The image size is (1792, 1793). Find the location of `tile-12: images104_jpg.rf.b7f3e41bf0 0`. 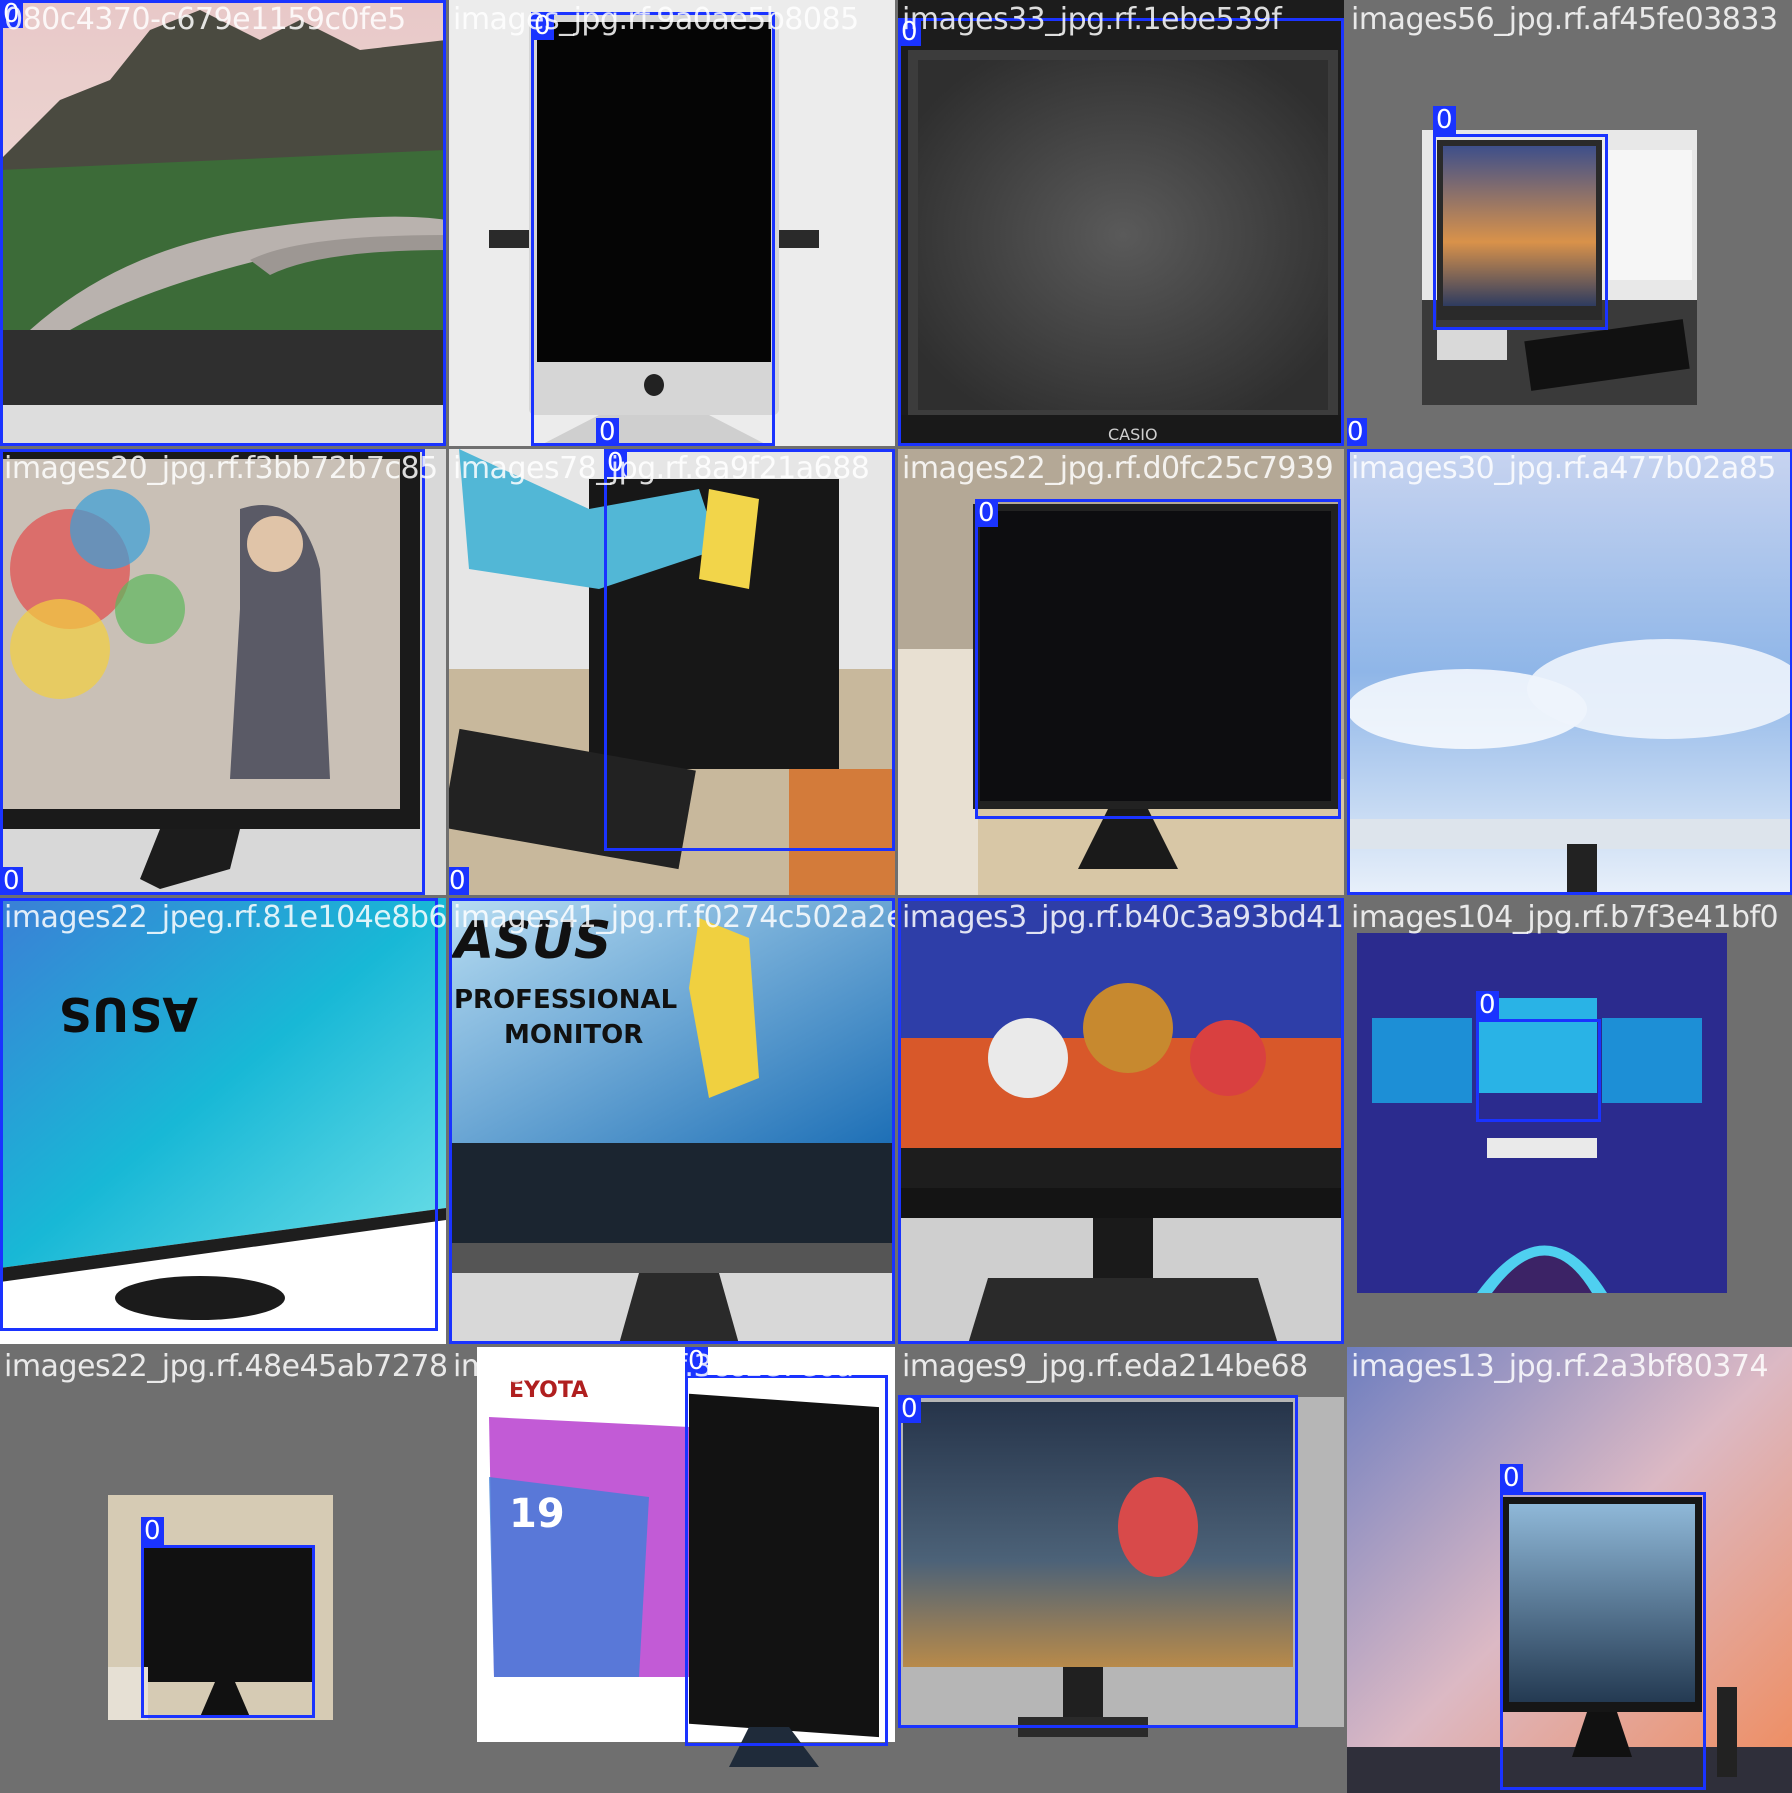

tile-12: images104_jpg.rf.b7f3e41bf0 0 is located at coordinates (1569, 1121).